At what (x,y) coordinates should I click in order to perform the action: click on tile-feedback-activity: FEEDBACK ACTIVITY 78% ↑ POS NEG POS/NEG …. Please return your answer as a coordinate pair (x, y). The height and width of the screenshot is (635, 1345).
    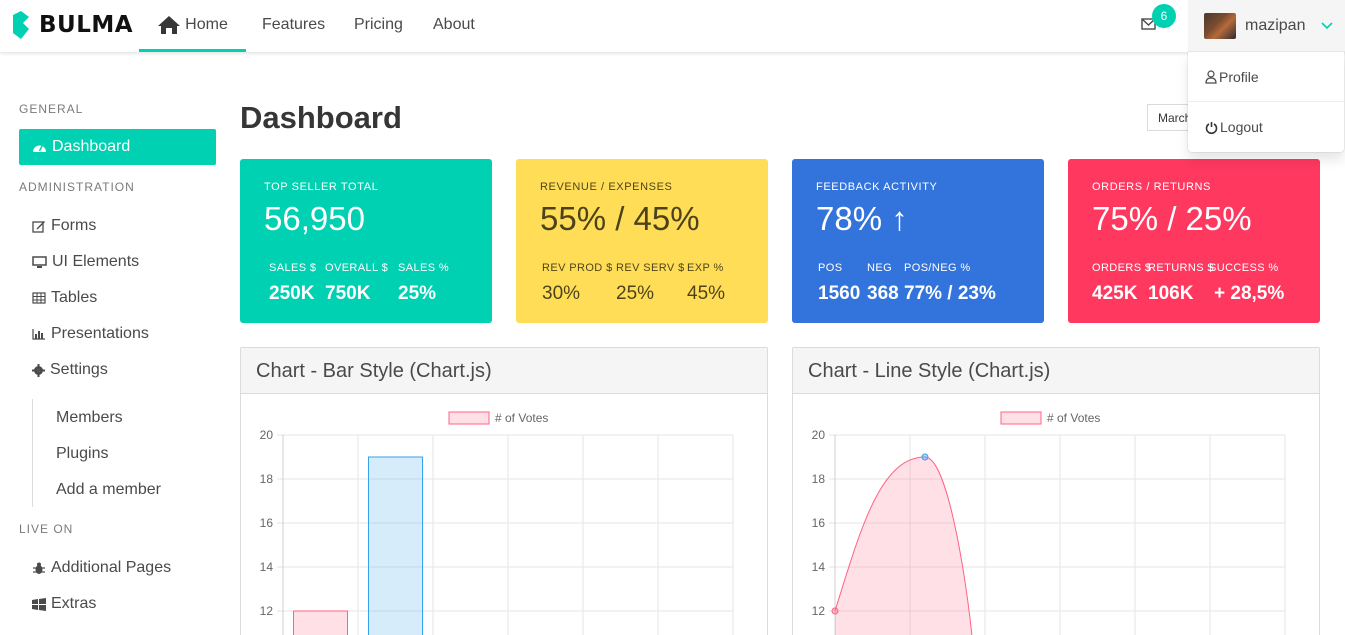
    Looking at the image, I should click on (918, 241).